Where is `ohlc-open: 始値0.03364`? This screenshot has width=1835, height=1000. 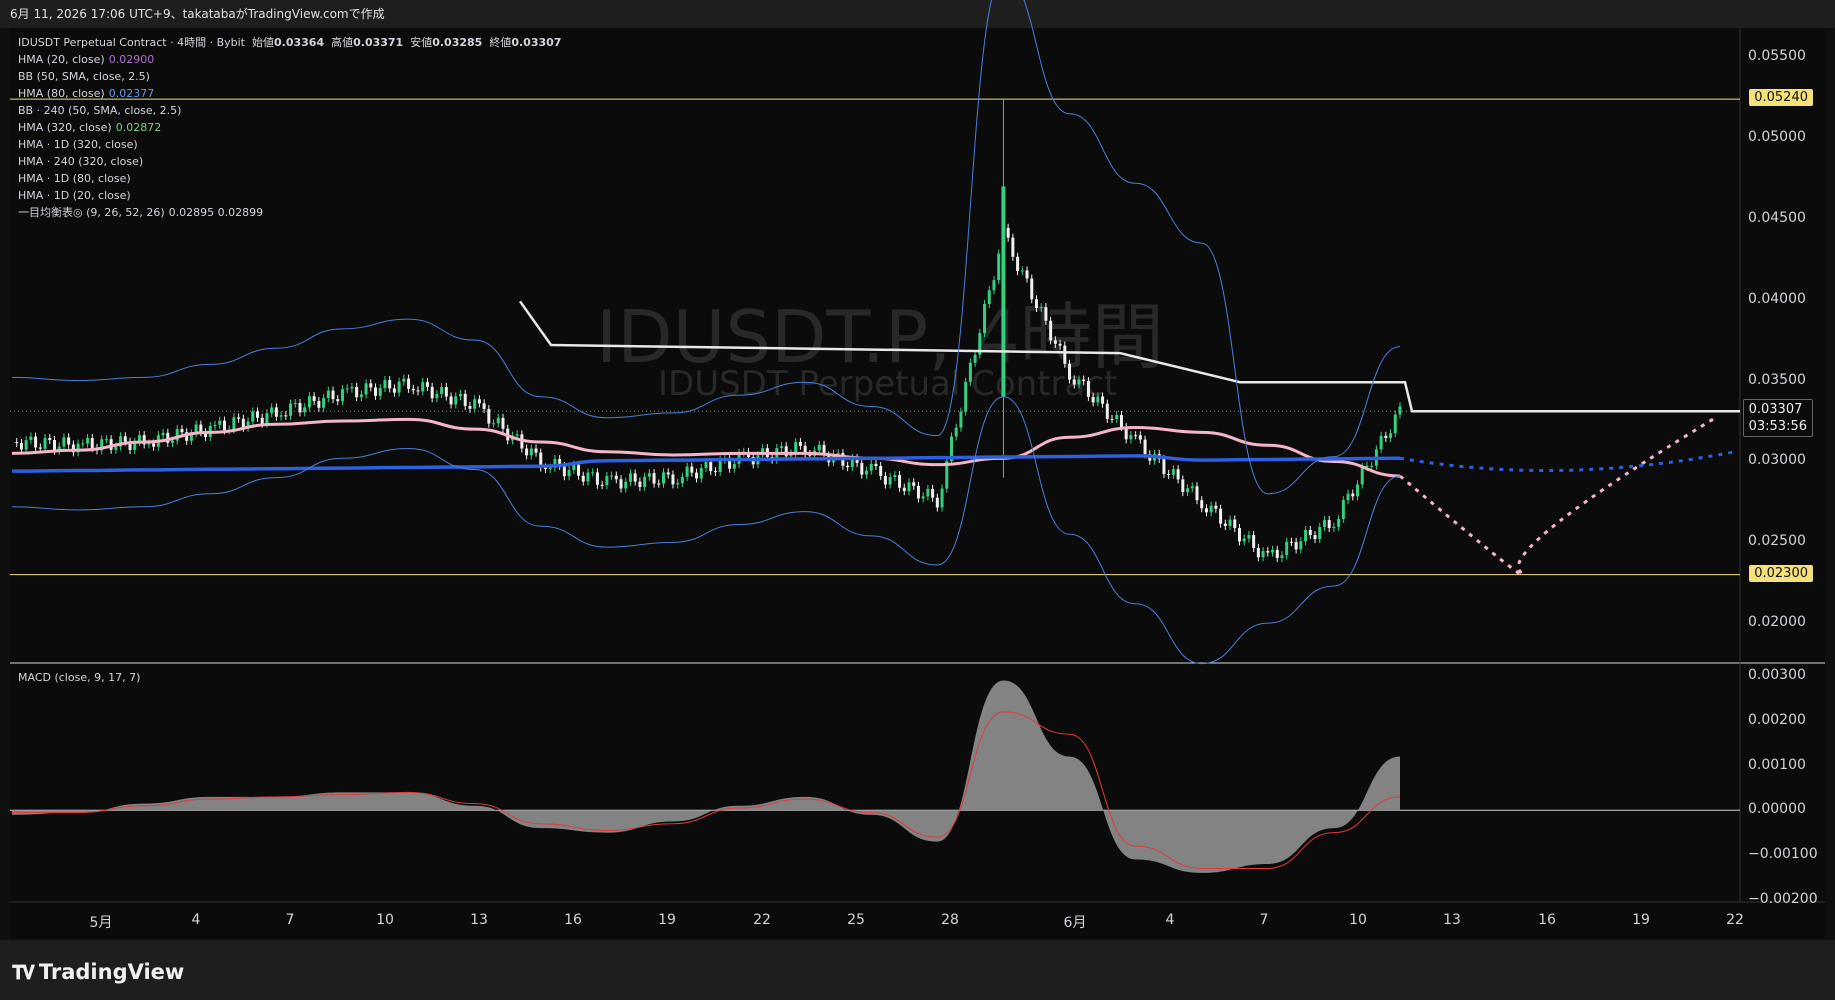 ohlc-open: 始値0.03364 is located at coordinates (288, 42).